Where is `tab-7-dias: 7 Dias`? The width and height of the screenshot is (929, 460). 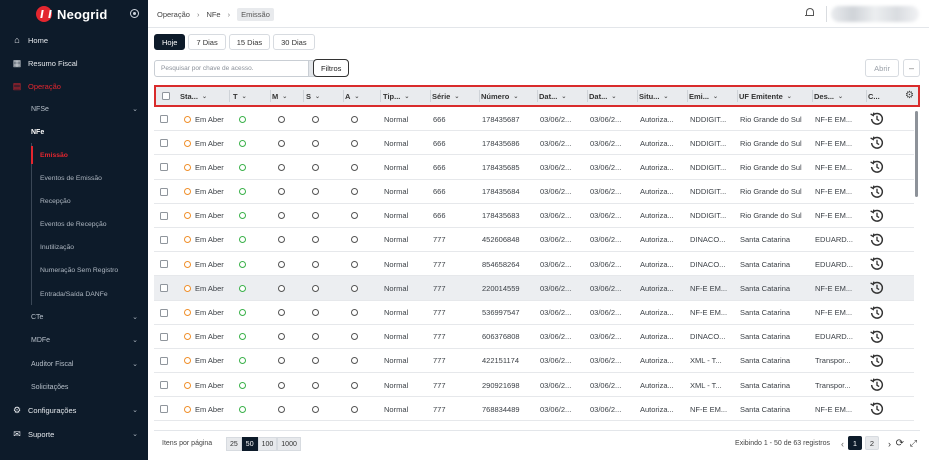 tab-7-dias: 7 Dias is located at coordinates (207, 42).